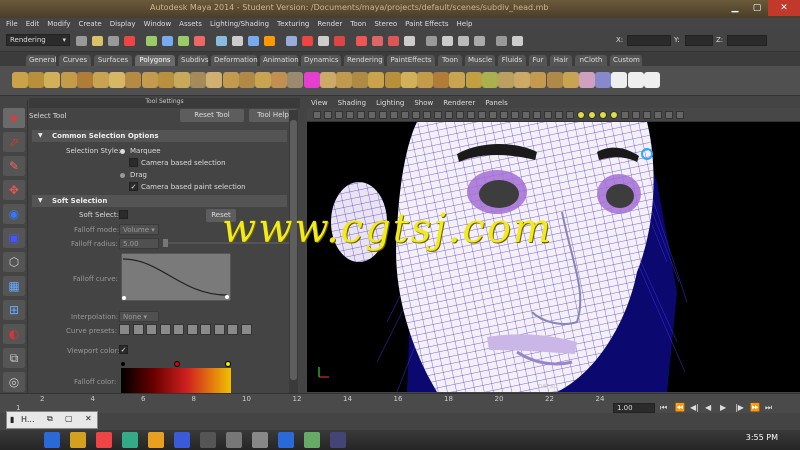 The width and height of the screenshot is (800, 450). Describe the element at coordinates (14, 214) in the screenshot. I see `rotate-tool-icon: ◉` at that location.